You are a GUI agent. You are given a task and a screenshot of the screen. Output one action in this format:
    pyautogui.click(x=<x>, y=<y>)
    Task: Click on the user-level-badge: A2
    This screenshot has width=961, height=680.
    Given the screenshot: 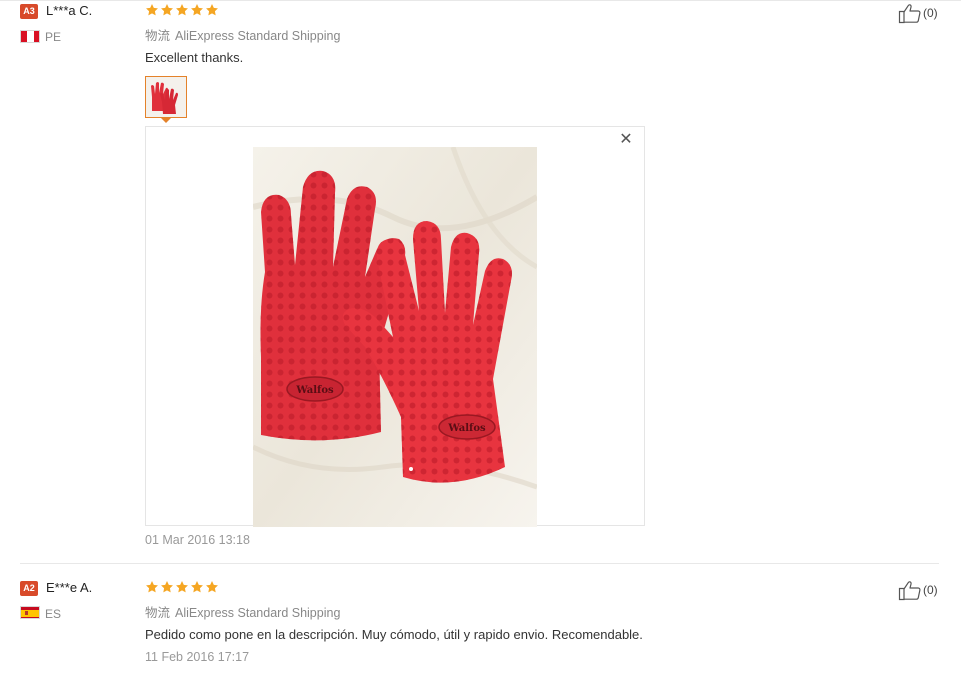 What is the action you would take?
    pyautogui.click(x=29, y=588)
    